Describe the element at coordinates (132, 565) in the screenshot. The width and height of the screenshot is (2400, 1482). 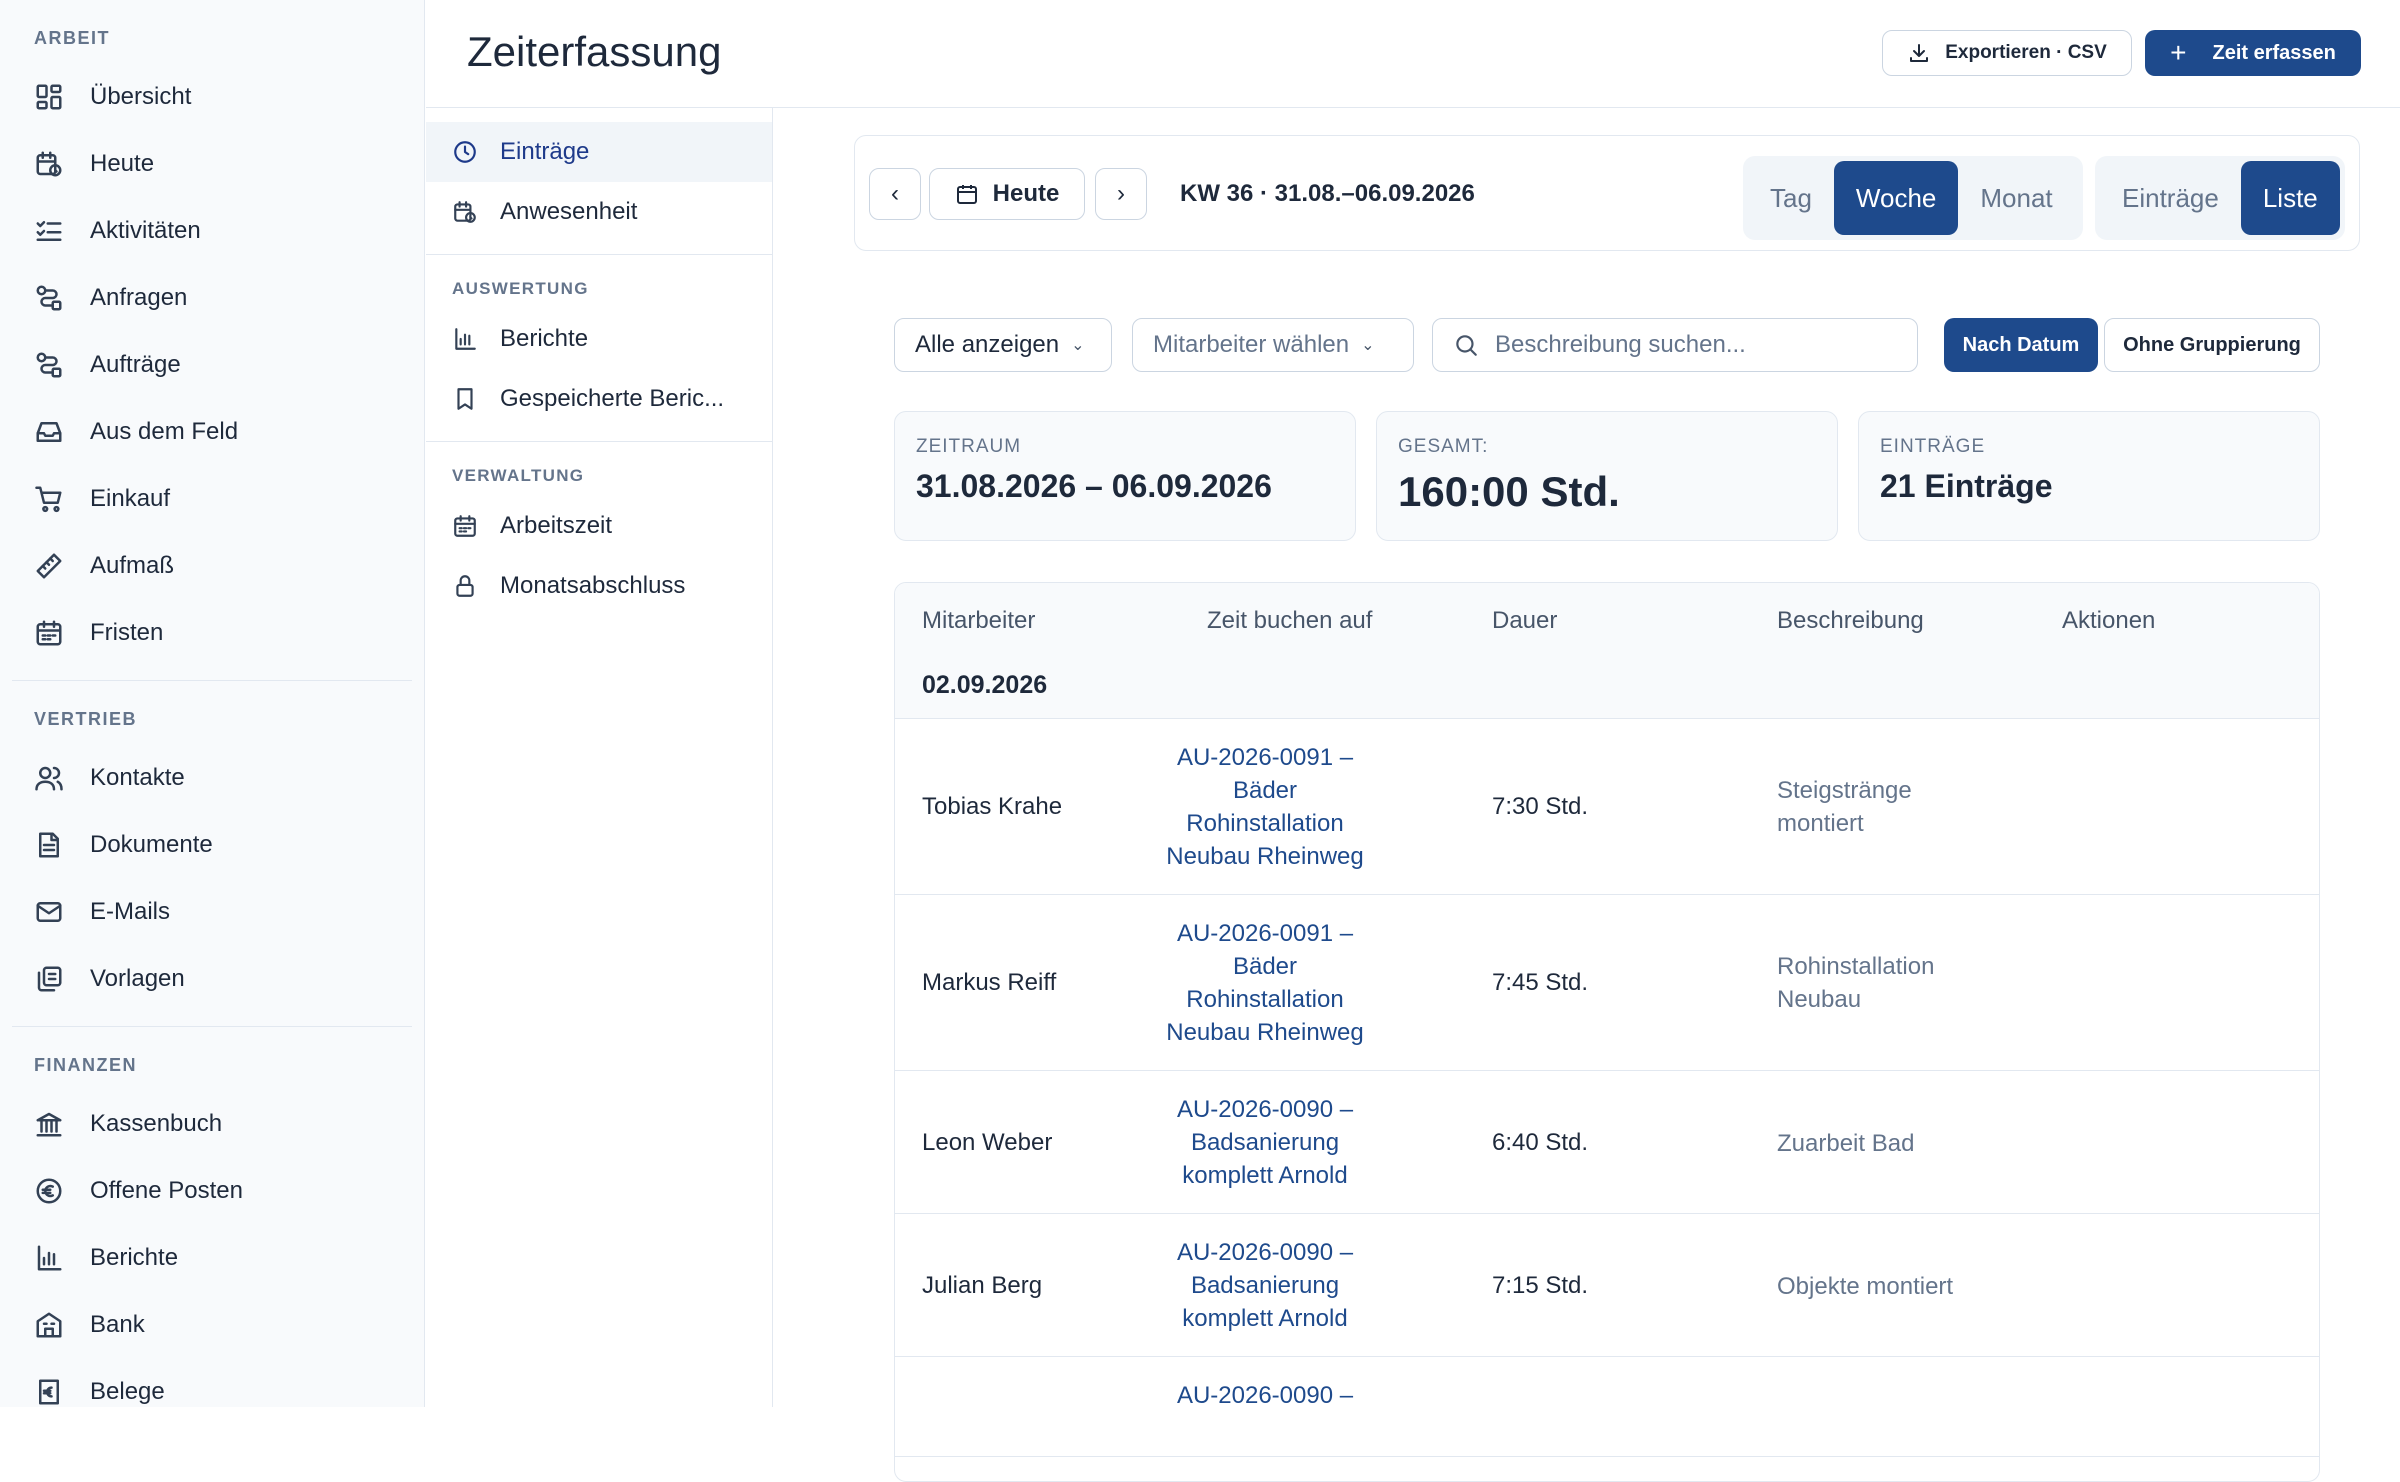
I see `sidebar-item-label: Aufmaß` at that location.